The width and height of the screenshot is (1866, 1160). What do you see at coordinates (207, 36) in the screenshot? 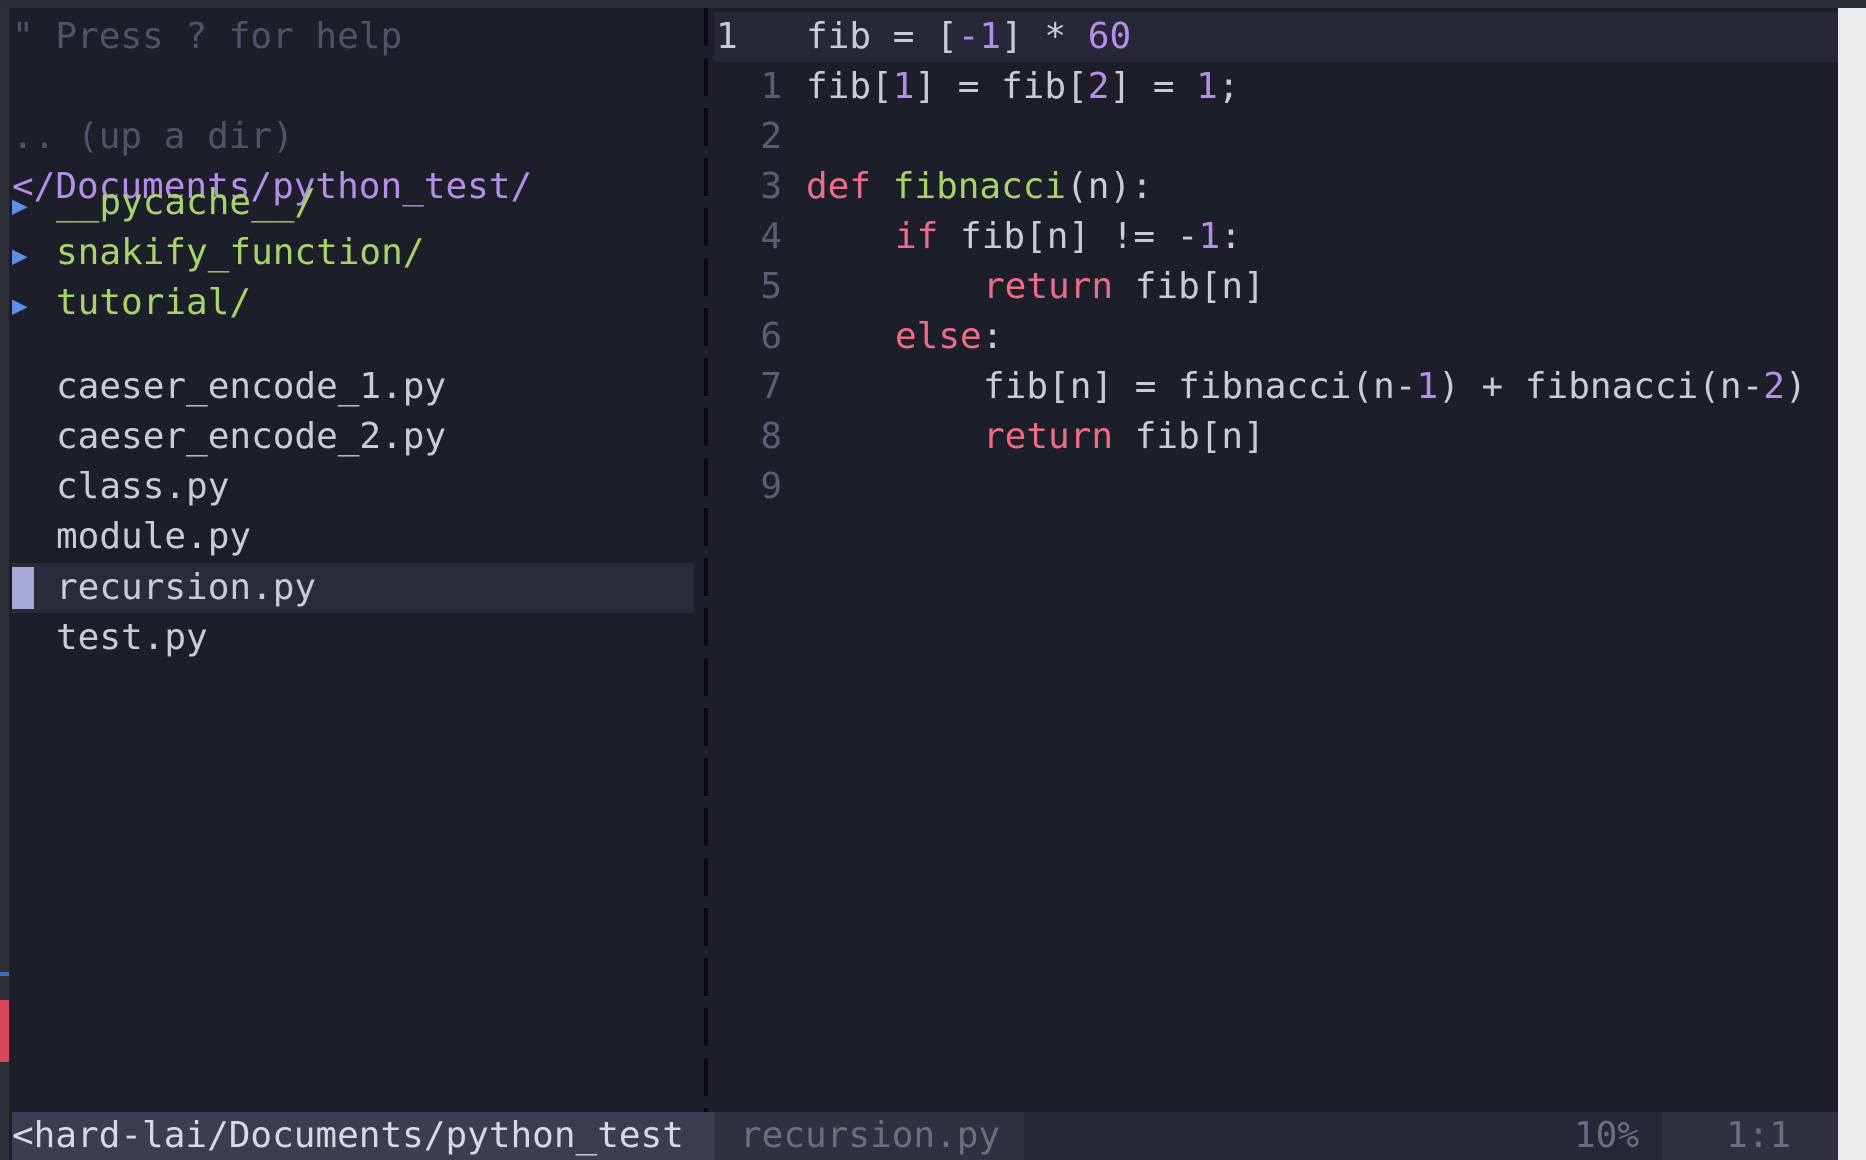
I see `tree-help-hint: " Press ? for help` at bounding box center [207, 36].